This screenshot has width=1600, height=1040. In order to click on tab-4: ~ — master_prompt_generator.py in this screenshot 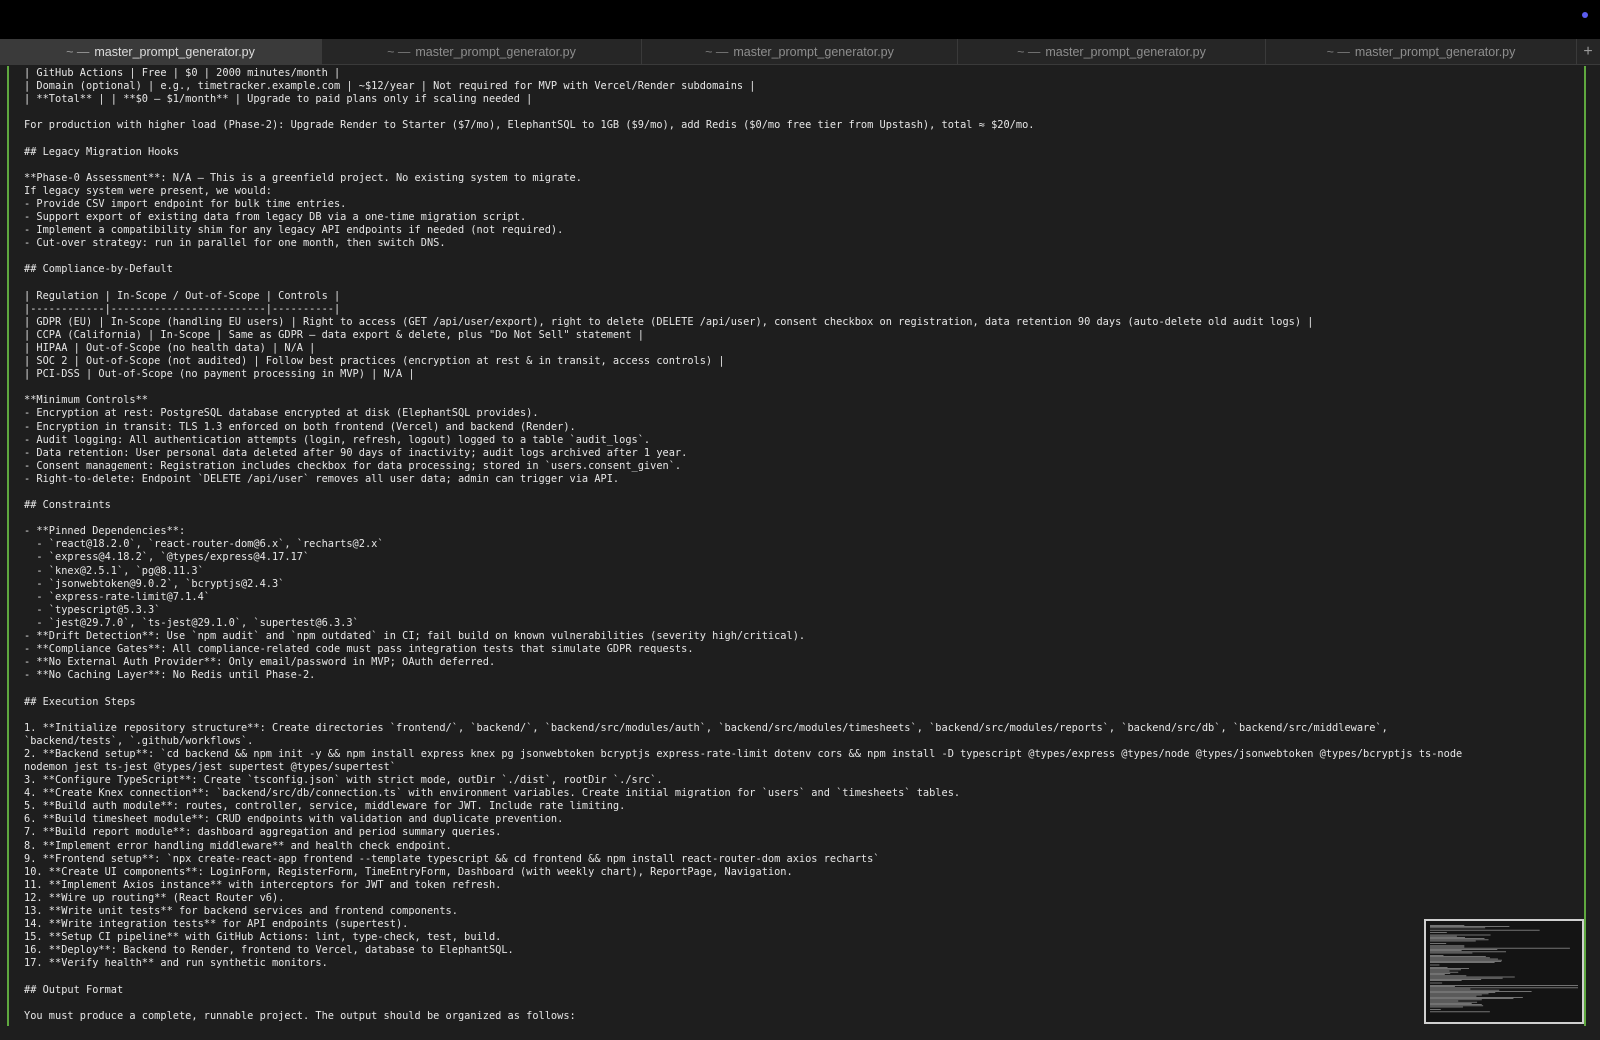, I will do `click(1112, 51)`.